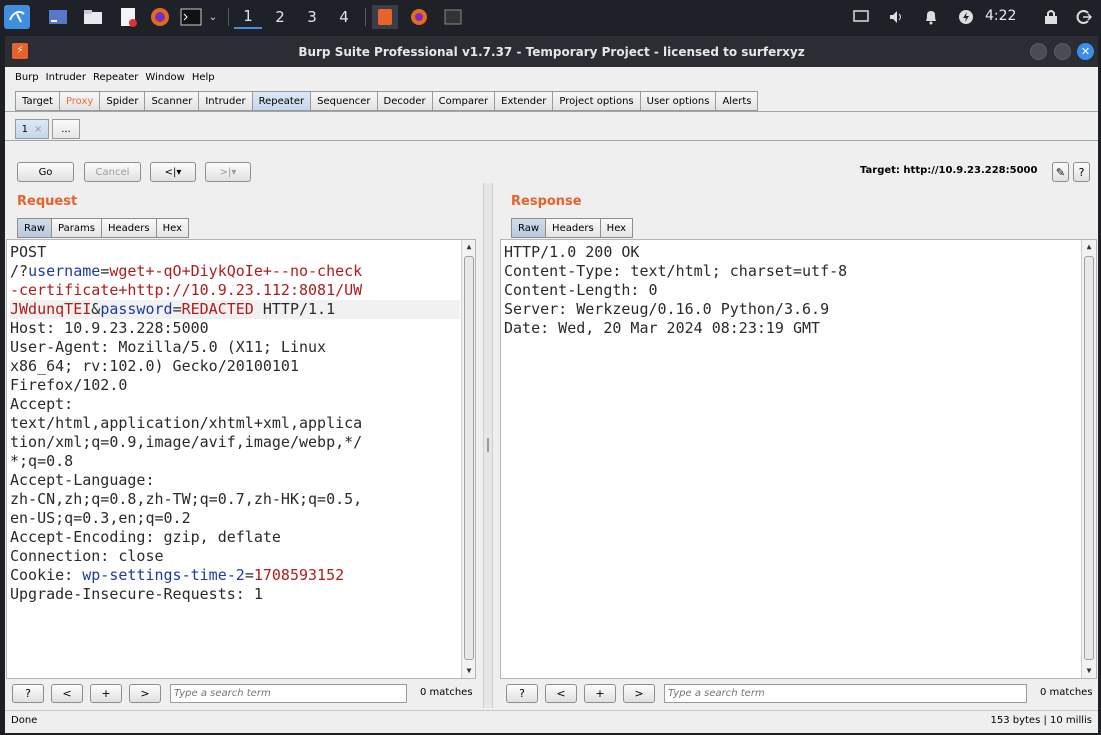 The width and height of the screenshot is (1101, 735). What do you see at coordinates (235, 556) in the screenshot?
I see `request-line: Connection: close` at bounding box center [235, 556].